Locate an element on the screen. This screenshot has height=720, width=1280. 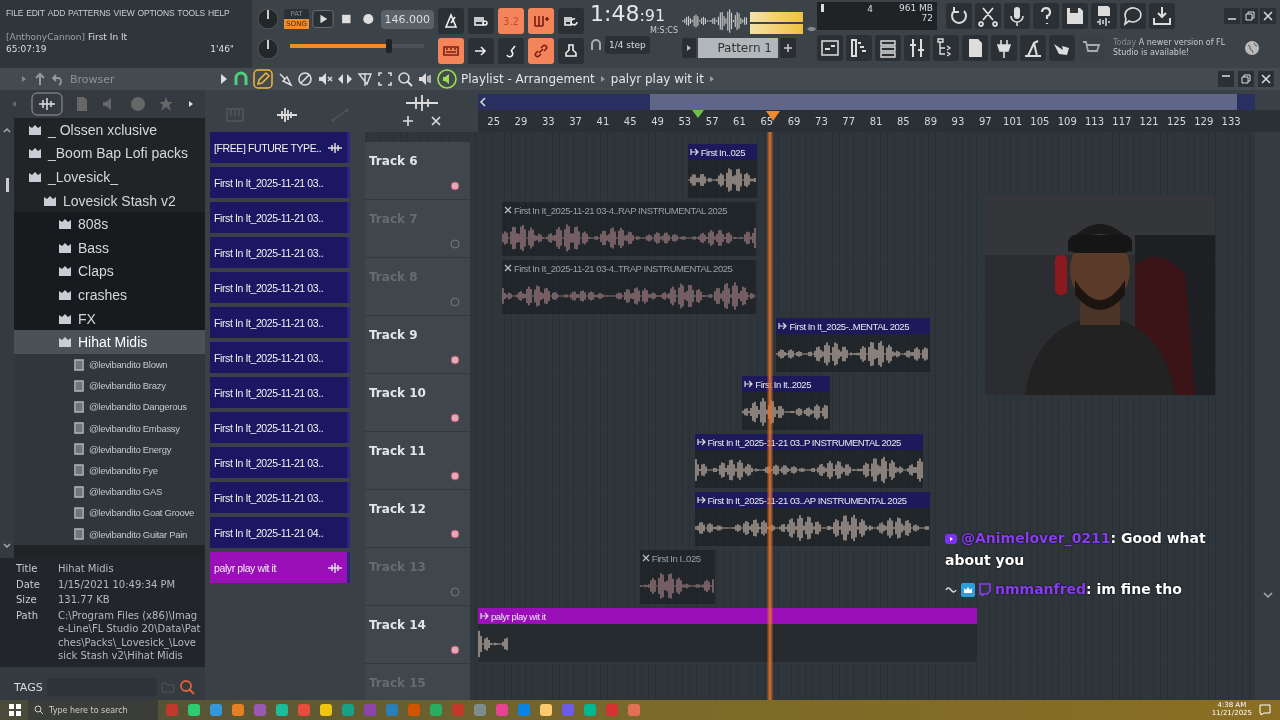
menu-item: TOOLS is located at coordinates (191, 13).